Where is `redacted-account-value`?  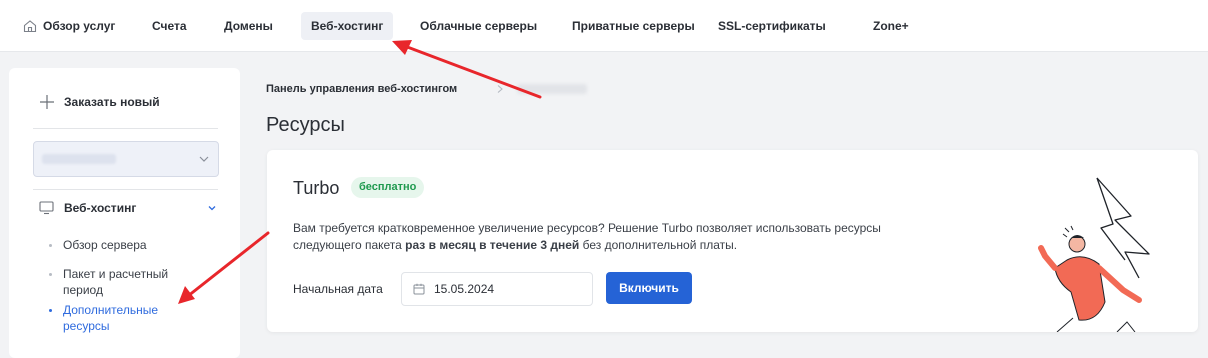 redacted-account-value is located at coordinates (79, 159).